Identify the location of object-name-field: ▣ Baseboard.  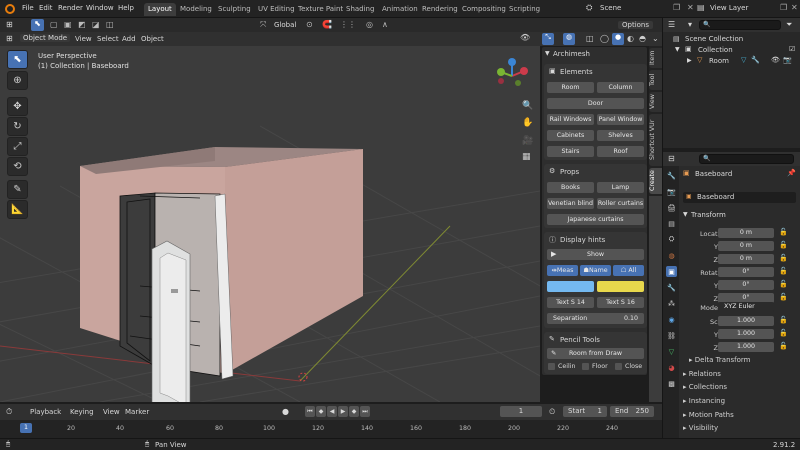
(739, 197).